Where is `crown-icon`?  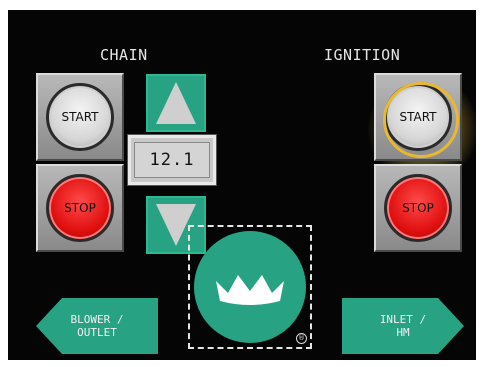 crown-icon is located at coordinates (250, 290).